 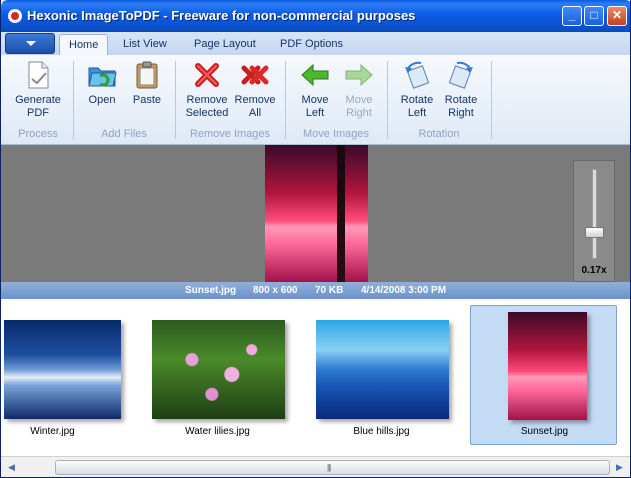 I want to click on scroll-right-arrow-icon: ▶, so click(x=619, y=467).